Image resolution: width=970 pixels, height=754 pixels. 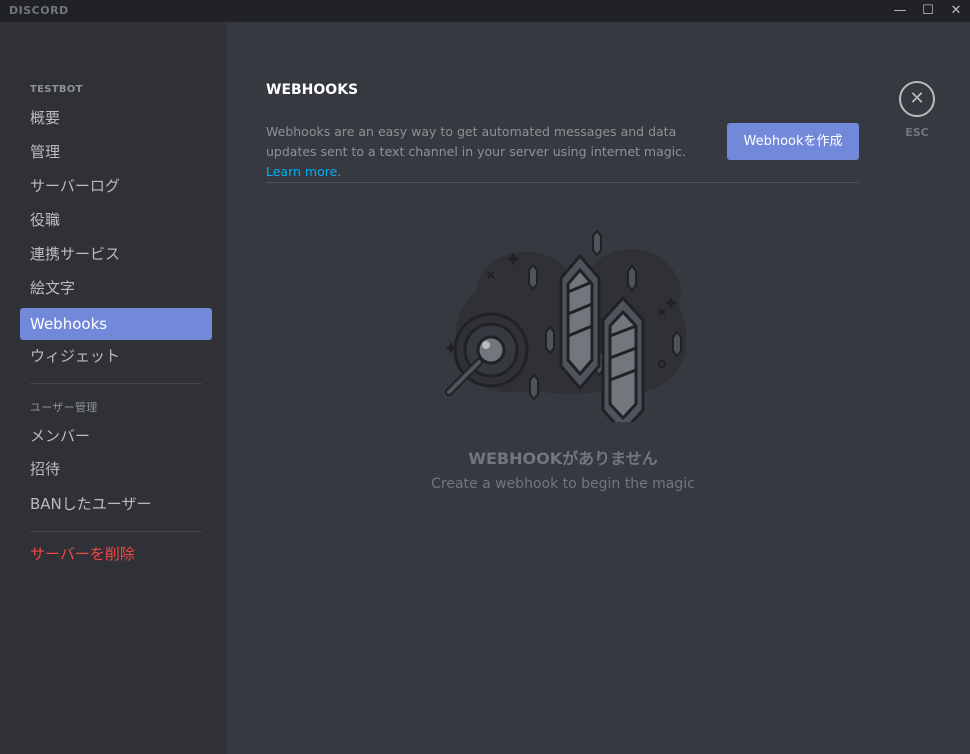 What do you see at coordinates (565, 325) in the screenshot?
I see `empty-webhooks-illustration` at bounding box center [565, 325].